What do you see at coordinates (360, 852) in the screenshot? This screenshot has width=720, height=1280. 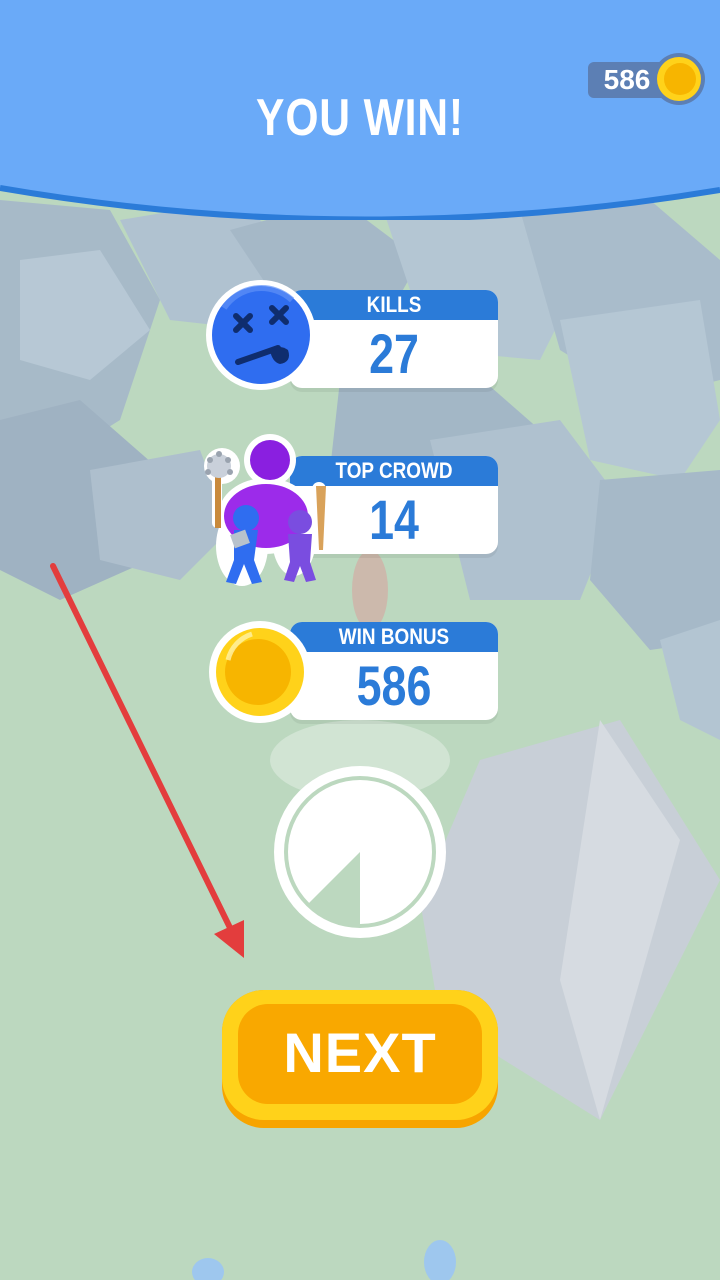 I see `countdown-timer-icon` at bounding box center [360, 852].